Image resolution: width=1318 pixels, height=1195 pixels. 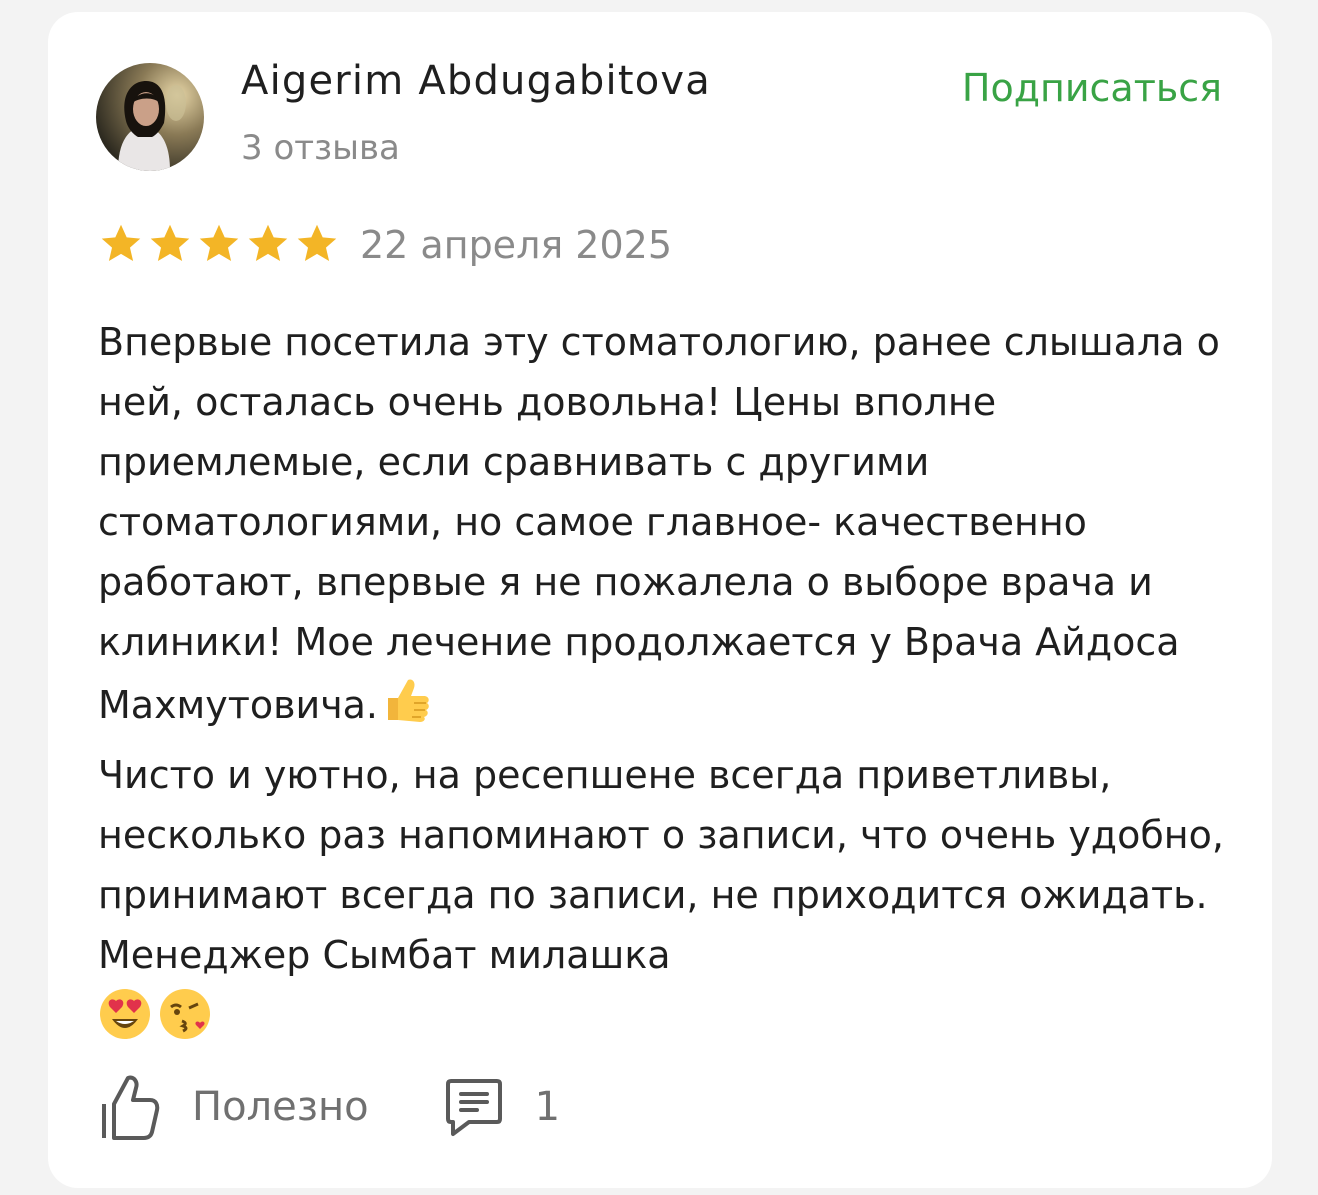 I want to click on useful-label: Полезно, so click(x=280, y=1107).